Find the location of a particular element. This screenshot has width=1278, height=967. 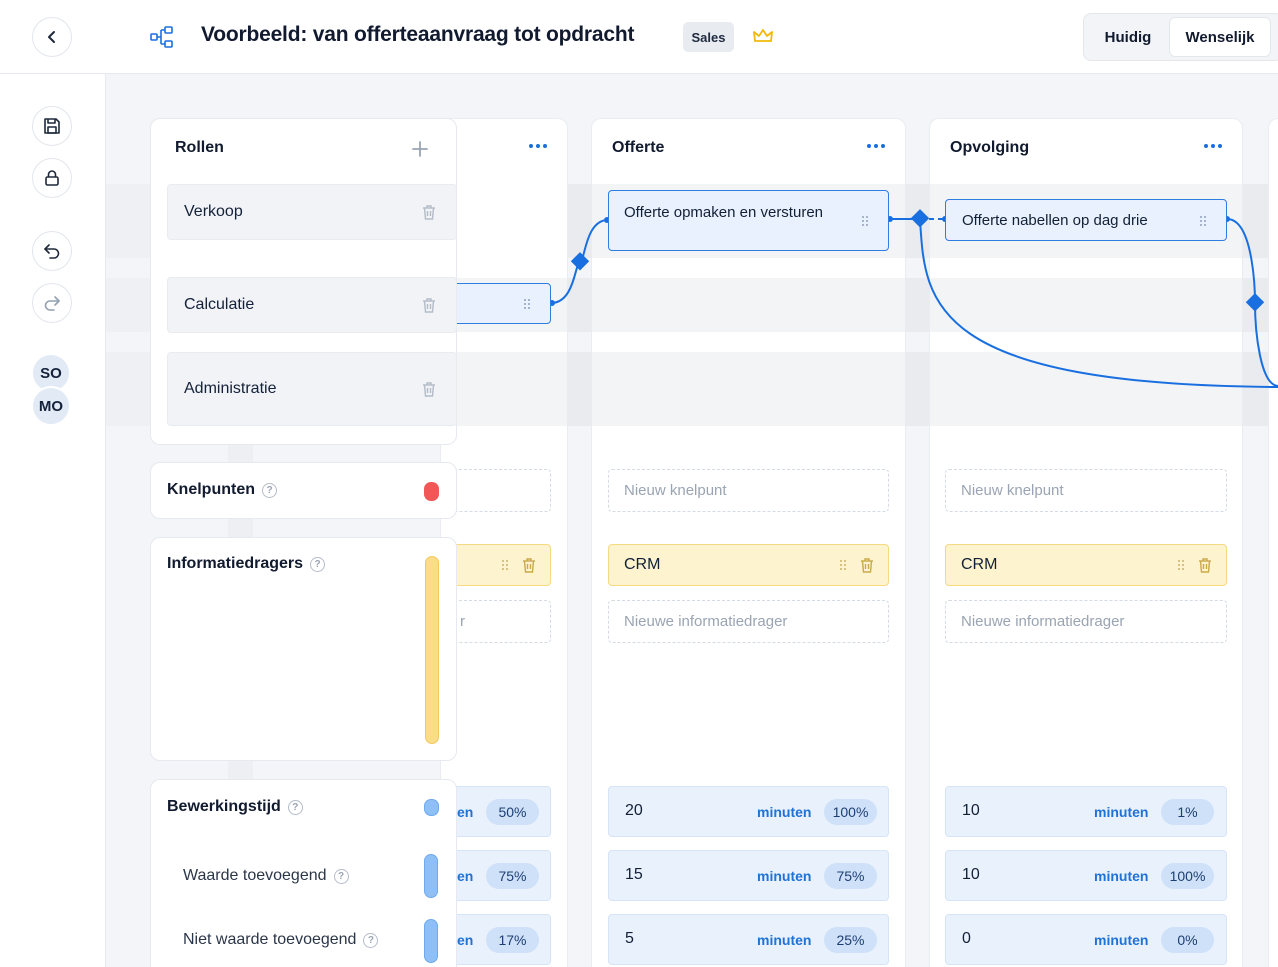

view-toggle: Huidig Wenselijk is located at coordinates (1180, 37).